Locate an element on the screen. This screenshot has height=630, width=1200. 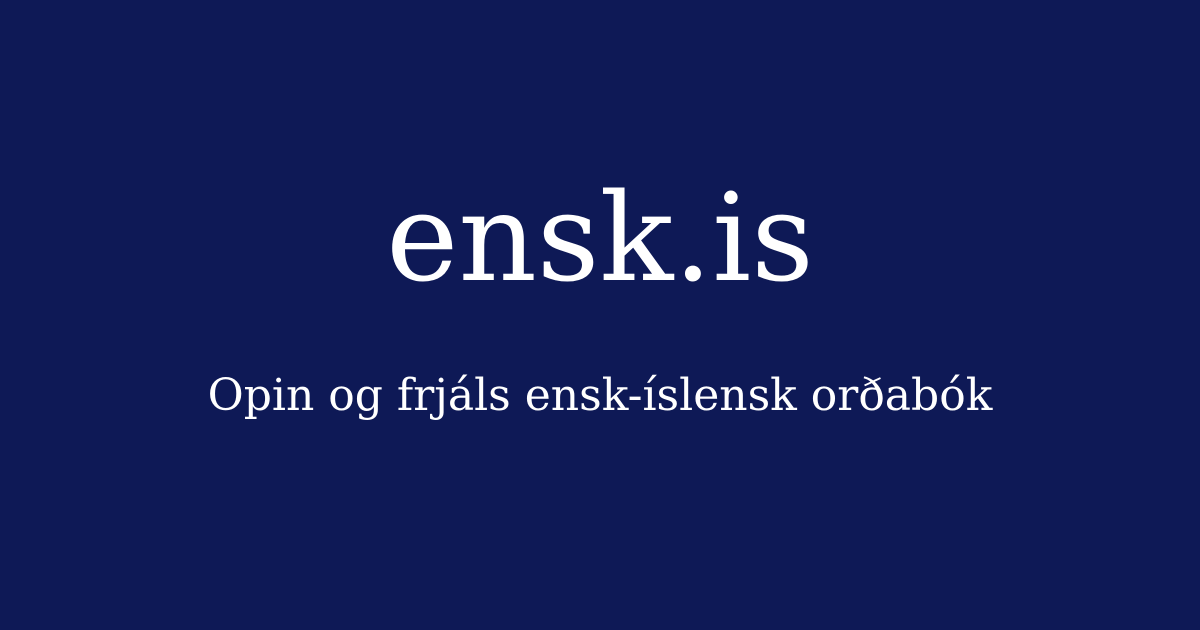
site-title: ensk.is is located at coordinates (600, 238).